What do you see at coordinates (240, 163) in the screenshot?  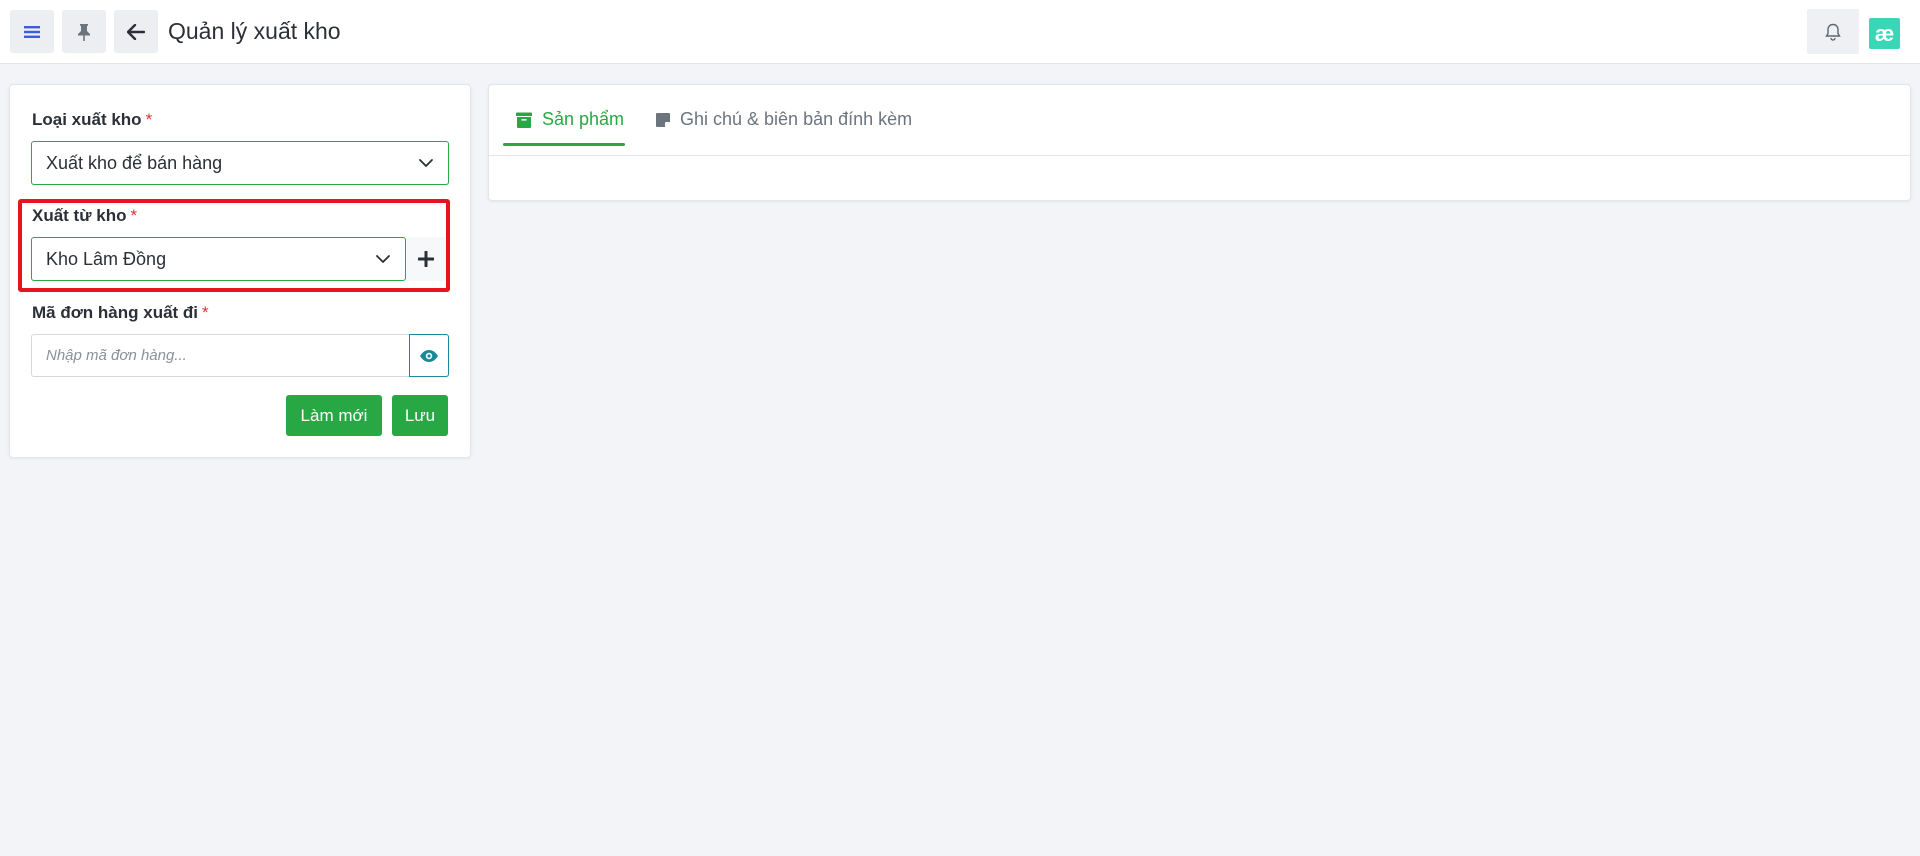 I see `export-type-select: Xuất kho để bán hàng` at bounding box center [240, 163].